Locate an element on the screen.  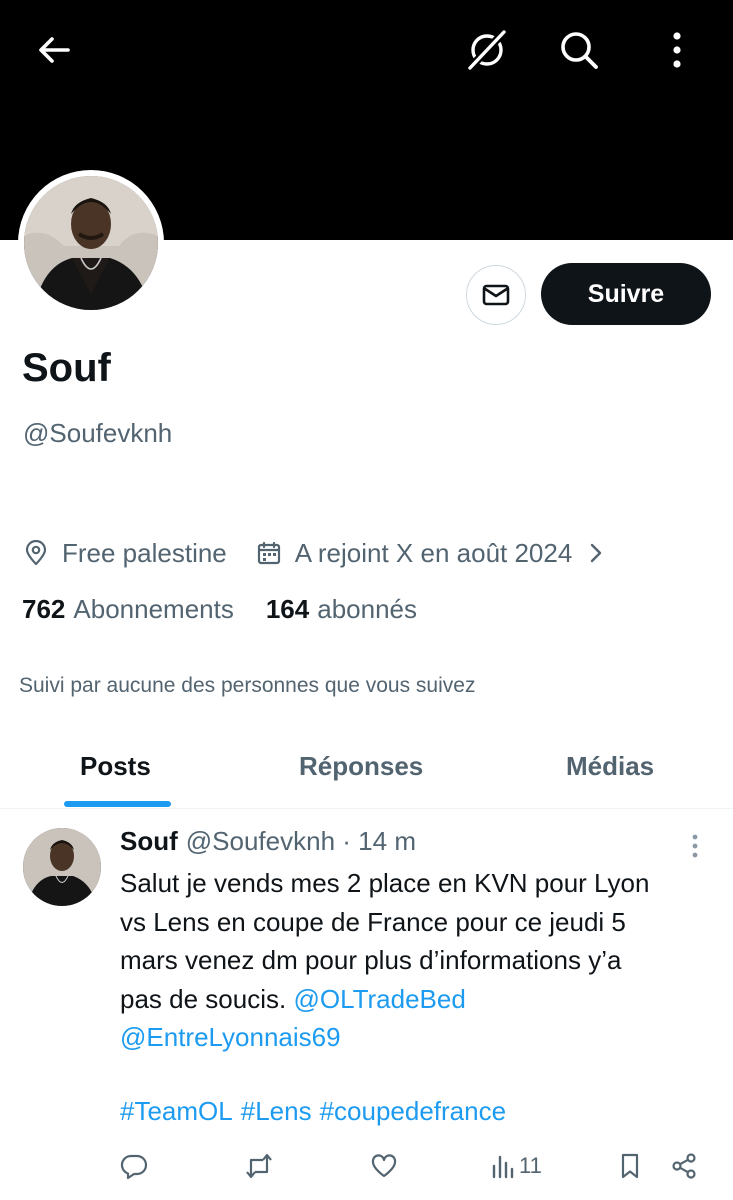
profile-avatar is located at coordinates (91, 243).